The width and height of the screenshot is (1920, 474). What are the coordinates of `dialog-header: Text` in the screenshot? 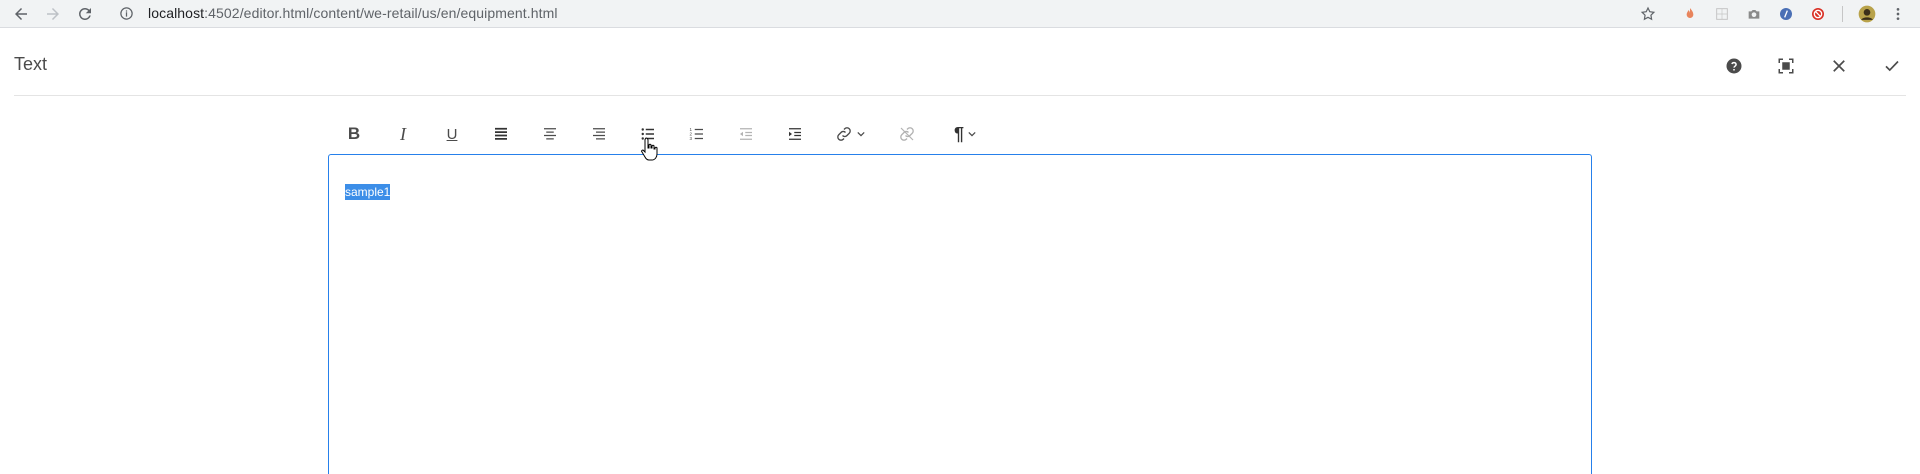 It's located at (960, 62).